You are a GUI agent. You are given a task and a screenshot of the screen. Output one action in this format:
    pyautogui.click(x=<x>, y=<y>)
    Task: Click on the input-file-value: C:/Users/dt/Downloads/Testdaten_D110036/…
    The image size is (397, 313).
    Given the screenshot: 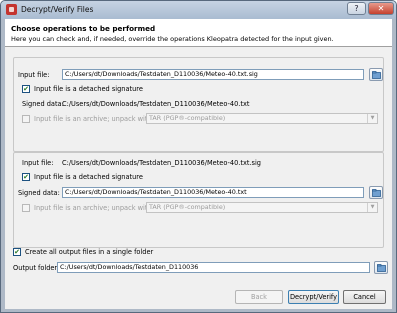 What is the action you would take?
    pyautogui.click(x=161, y=163)
    